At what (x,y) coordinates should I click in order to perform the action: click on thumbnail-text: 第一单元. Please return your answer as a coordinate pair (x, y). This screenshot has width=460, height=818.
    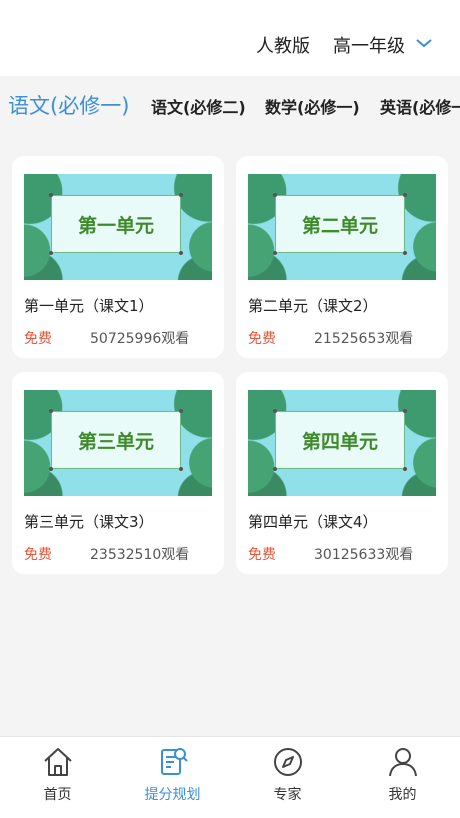
    Looking at the image, I should click on (115, 225).